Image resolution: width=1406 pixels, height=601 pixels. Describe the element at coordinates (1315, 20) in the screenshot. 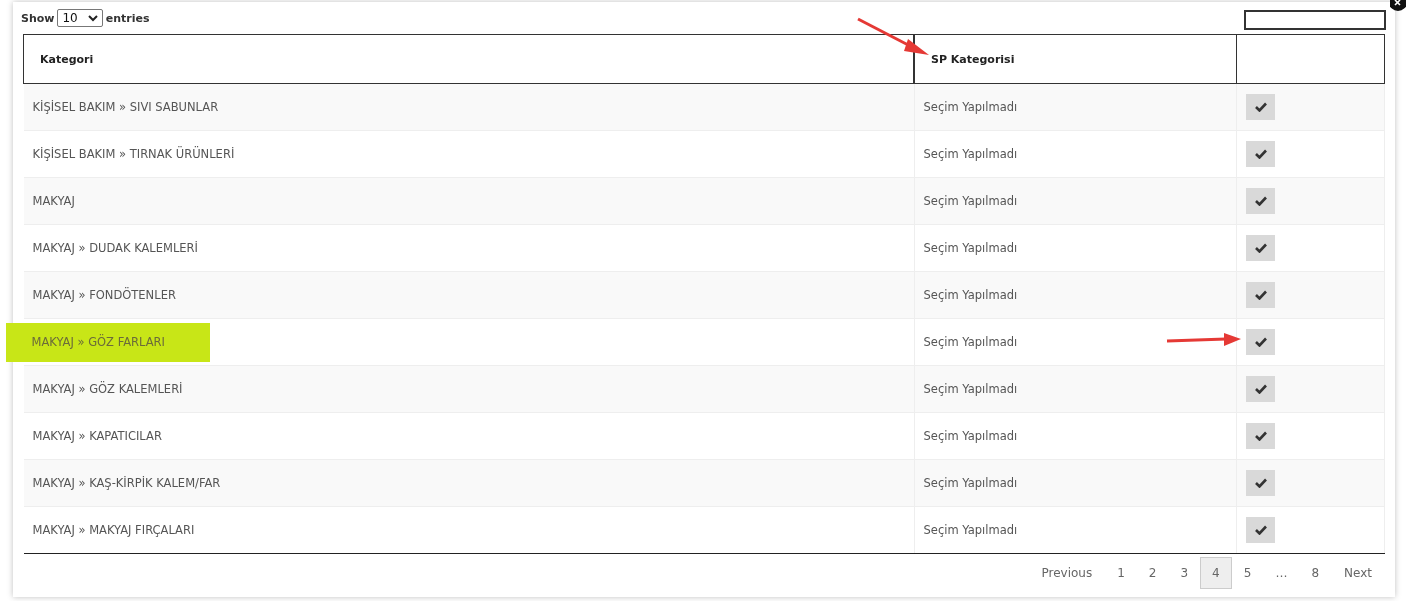

I see `search-field` at that location.